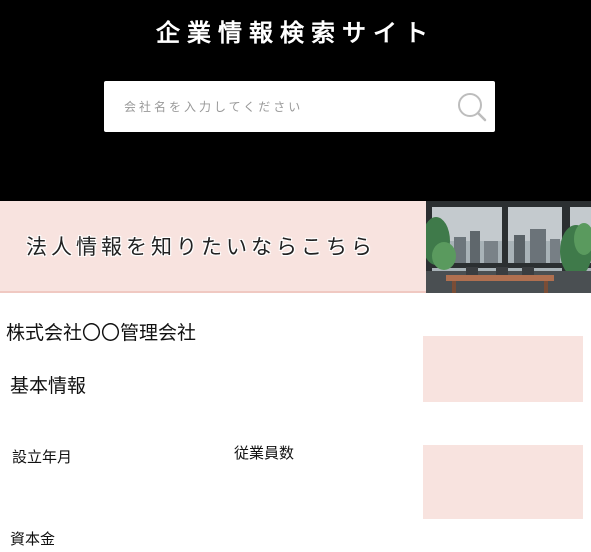 The height and width of the screenshot is (552, 591). What do you see at coordinates (48, 386) in the screenshot?
I see `section-title-basic-info: 基本情報` at bounding box center [48, 386].